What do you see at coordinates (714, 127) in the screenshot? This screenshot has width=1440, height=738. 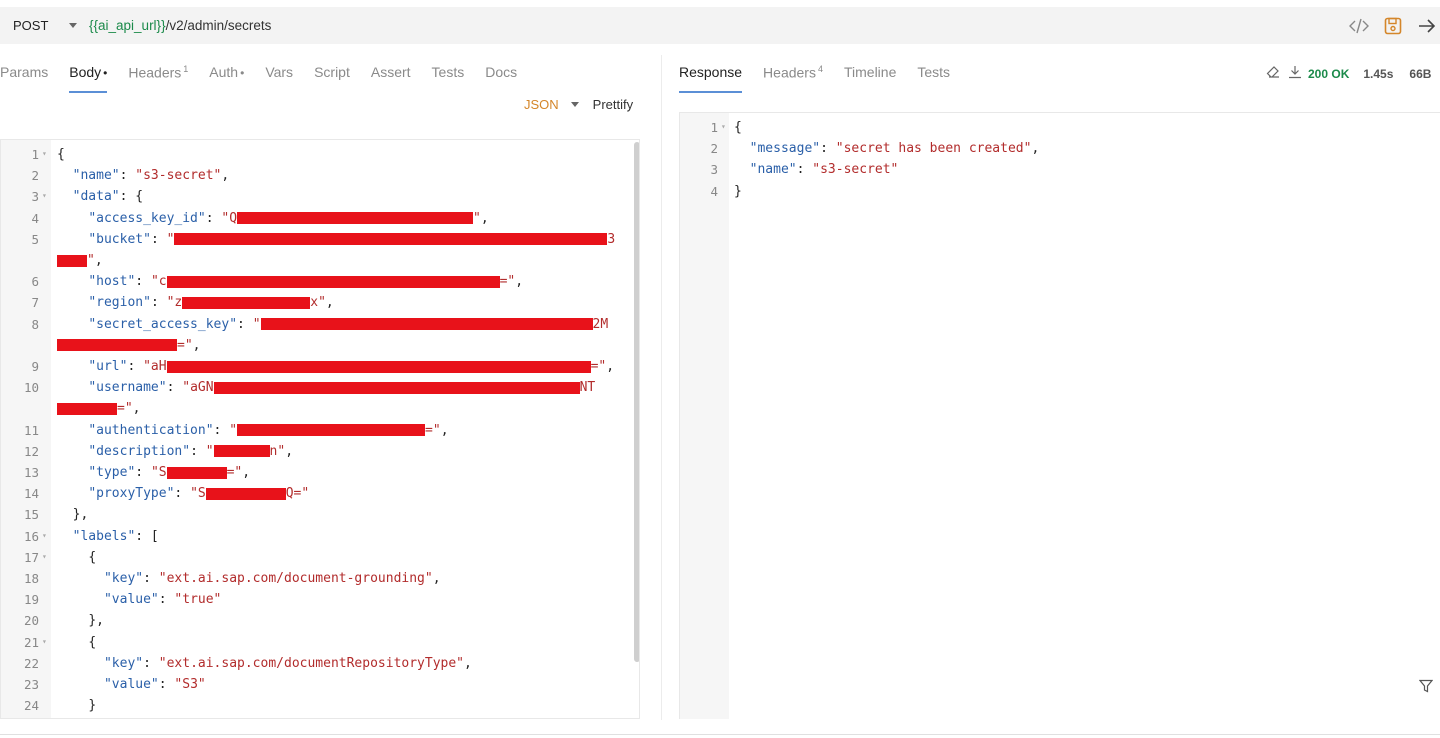 I see `line-number: 1` at bounding box center [714, 127].